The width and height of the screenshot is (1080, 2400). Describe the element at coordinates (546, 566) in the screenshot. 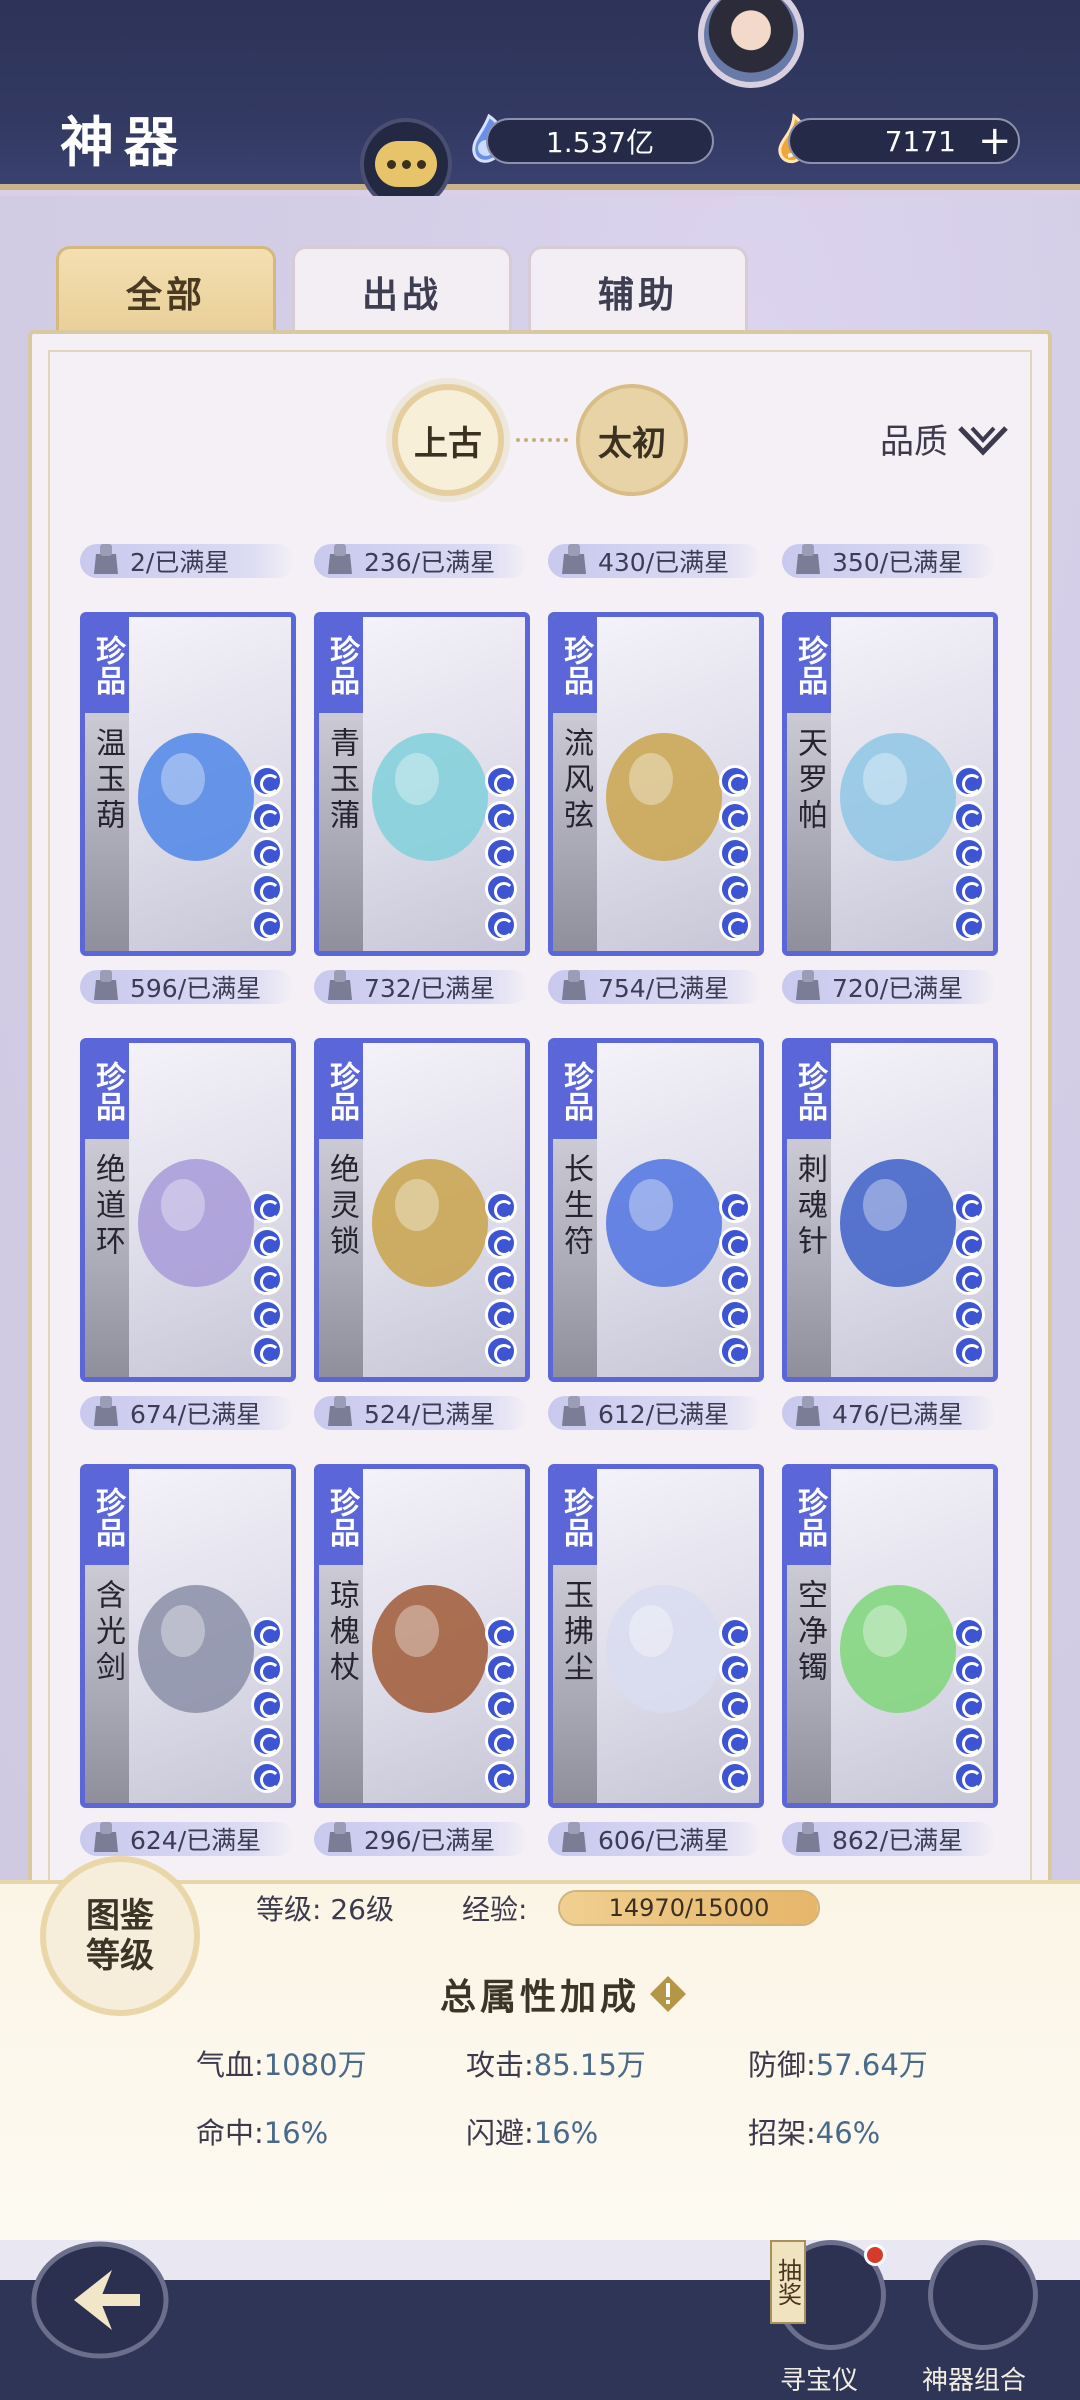

I see `count-row: 2/已满星 236/已满星 430/已满星 350/已满星` at that location.